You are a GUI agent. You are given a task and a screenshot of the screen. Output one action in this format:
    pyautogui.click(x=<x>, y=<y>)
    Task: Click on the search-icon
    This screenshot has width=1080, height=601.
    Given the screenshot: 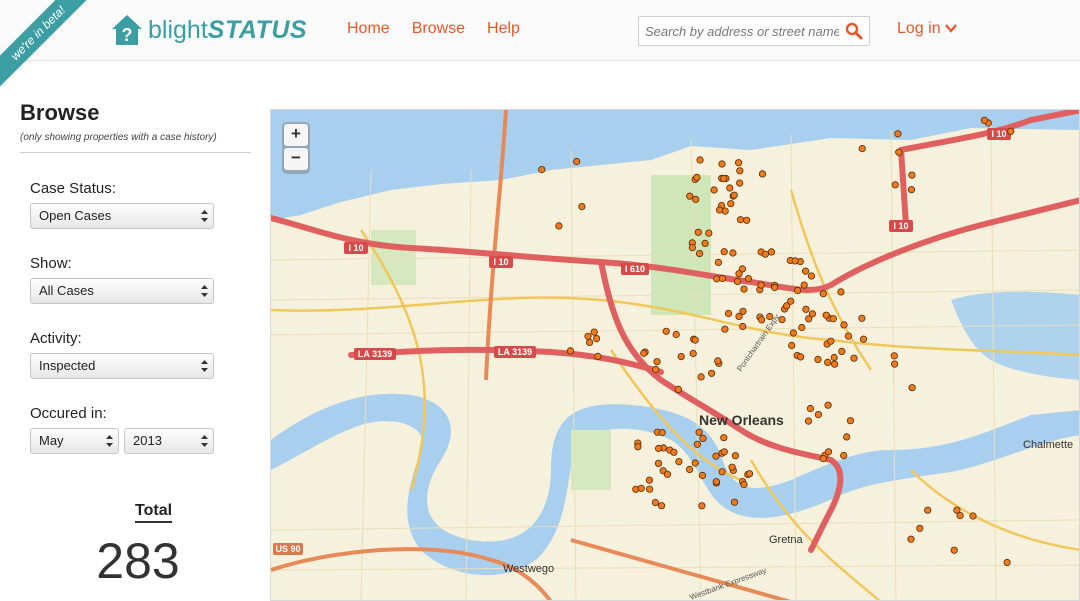 What is the action you would take?
    pyautogui.click(x=854, y=31)
    